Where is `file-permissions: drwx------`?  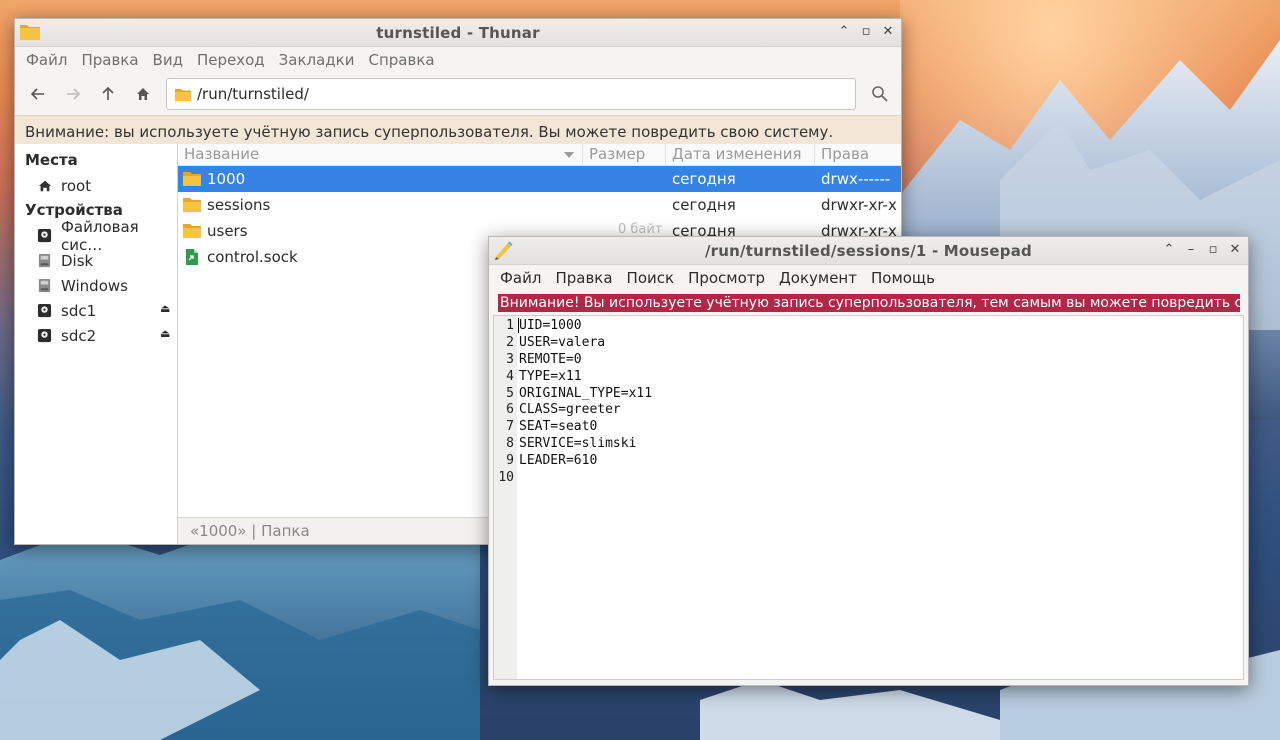
file-permissions: drwx------ is located at coordinates (856, 179).